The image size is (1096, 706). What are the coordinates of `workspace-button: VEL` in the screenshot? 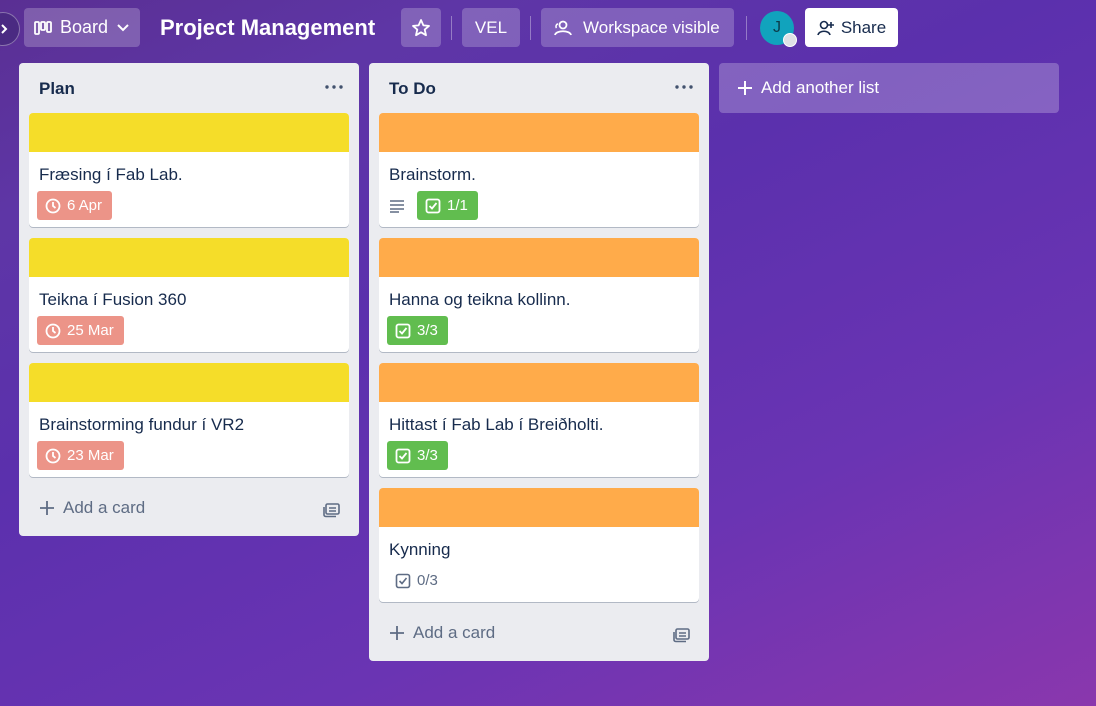 It's located at (491, 27).